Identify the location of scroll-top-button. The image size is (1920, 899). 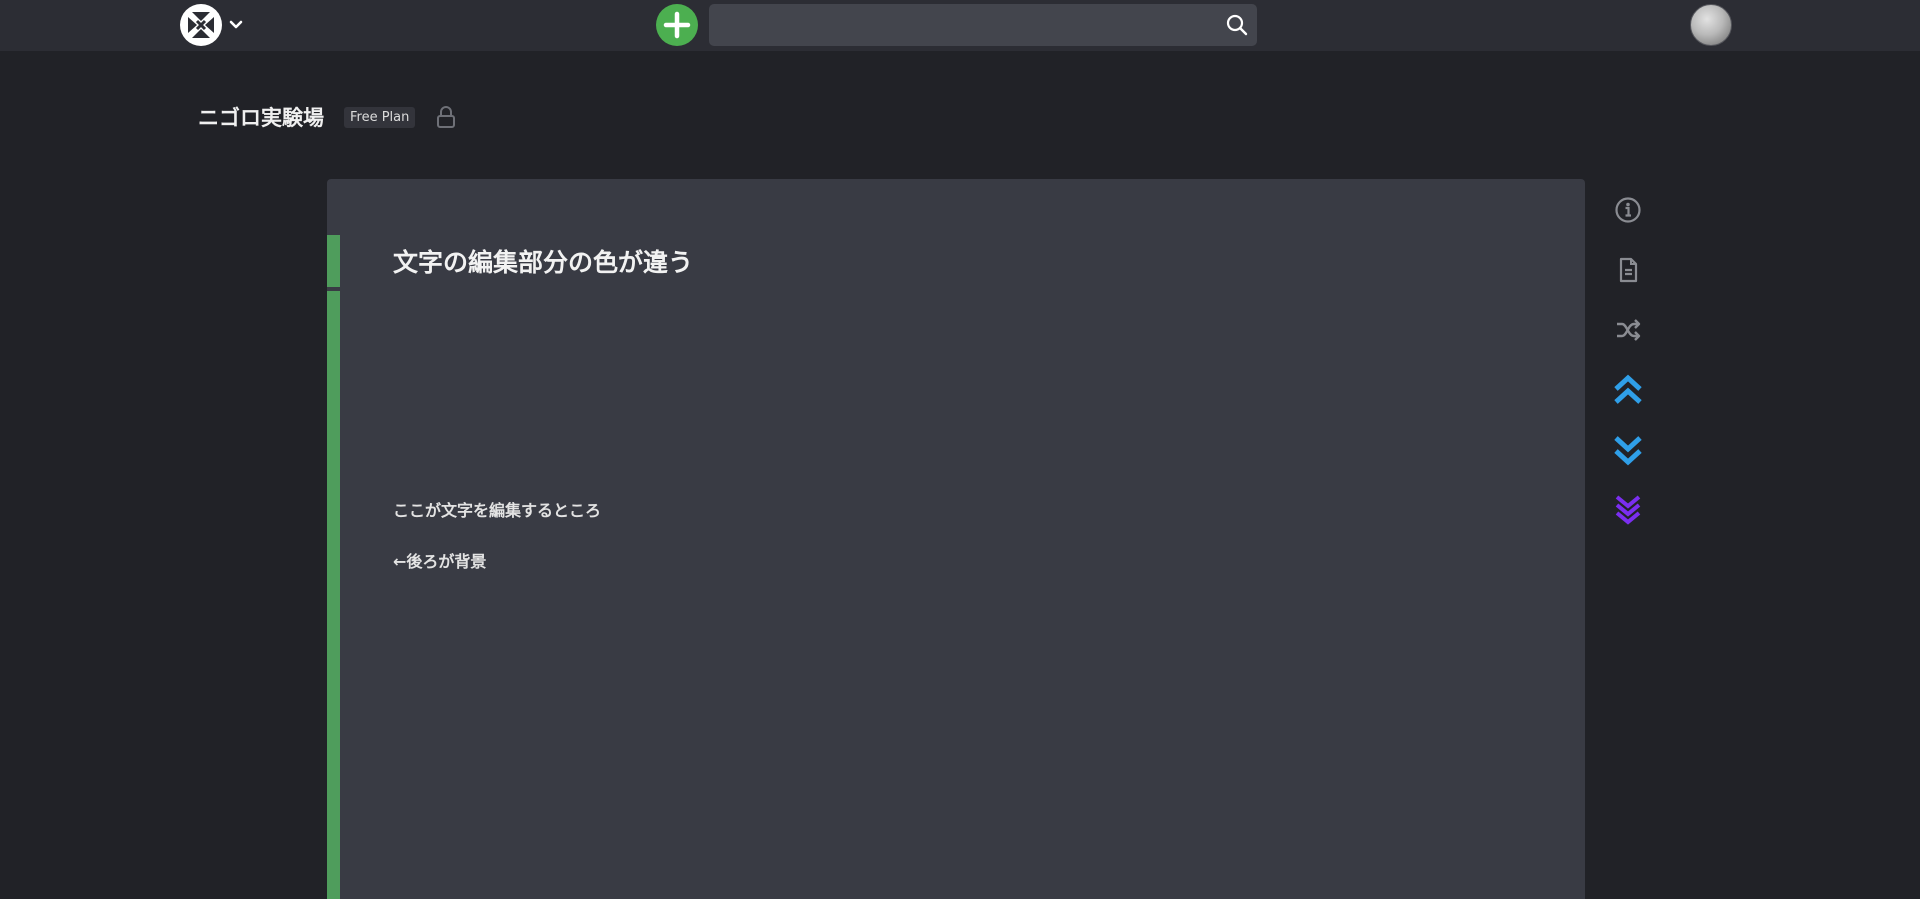
(1628, 390).